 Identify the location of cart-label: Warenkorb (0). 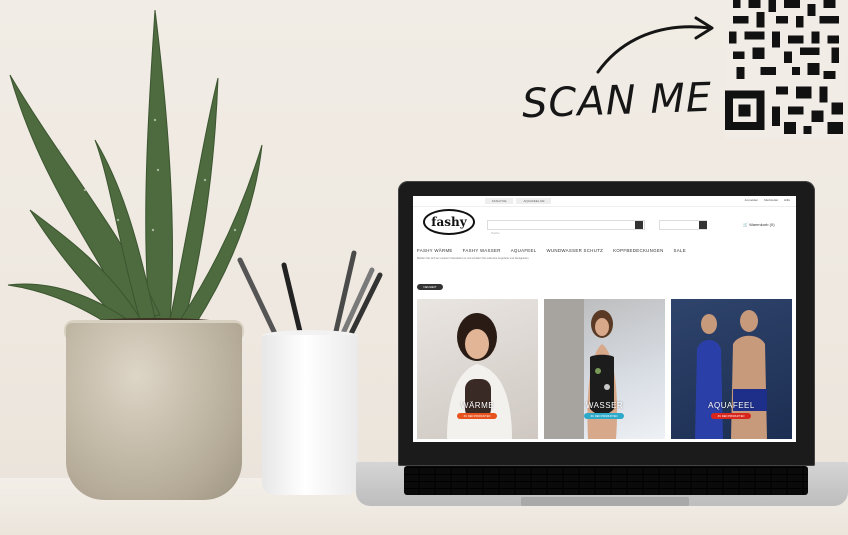
(762, 224).